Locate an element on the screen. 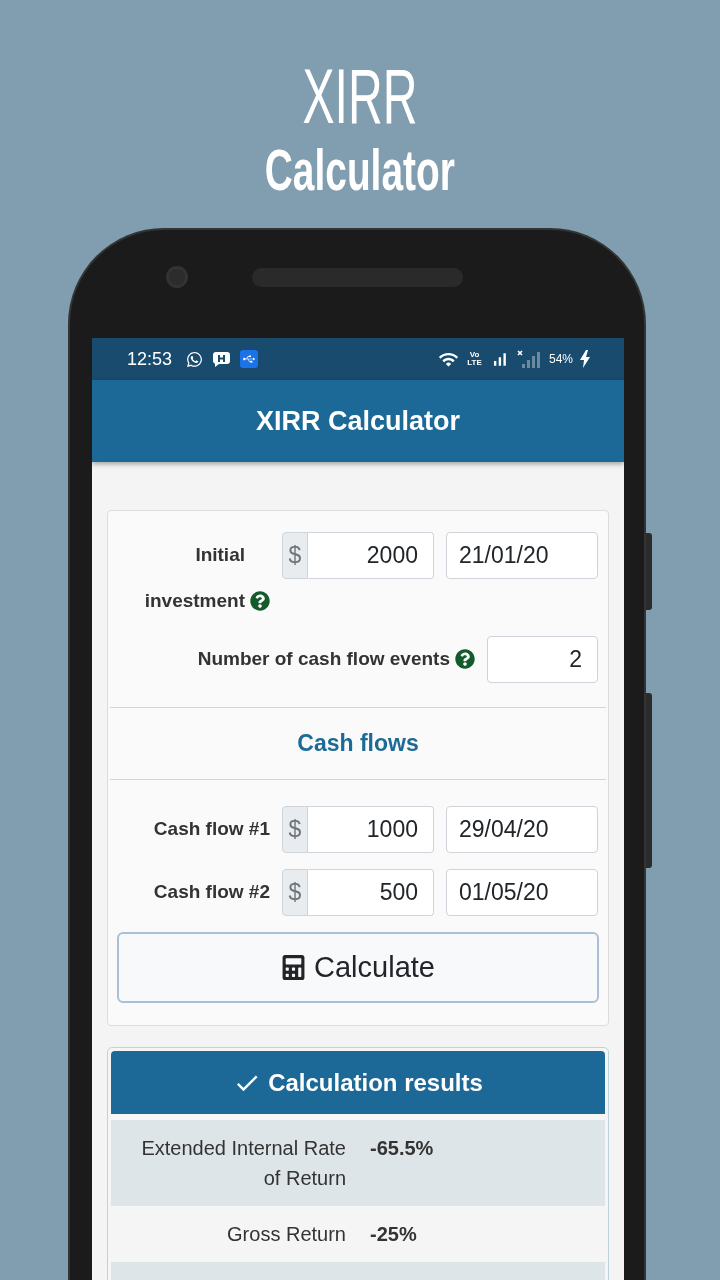  result-label: Gross Return is located at coordinates (286, 1234).